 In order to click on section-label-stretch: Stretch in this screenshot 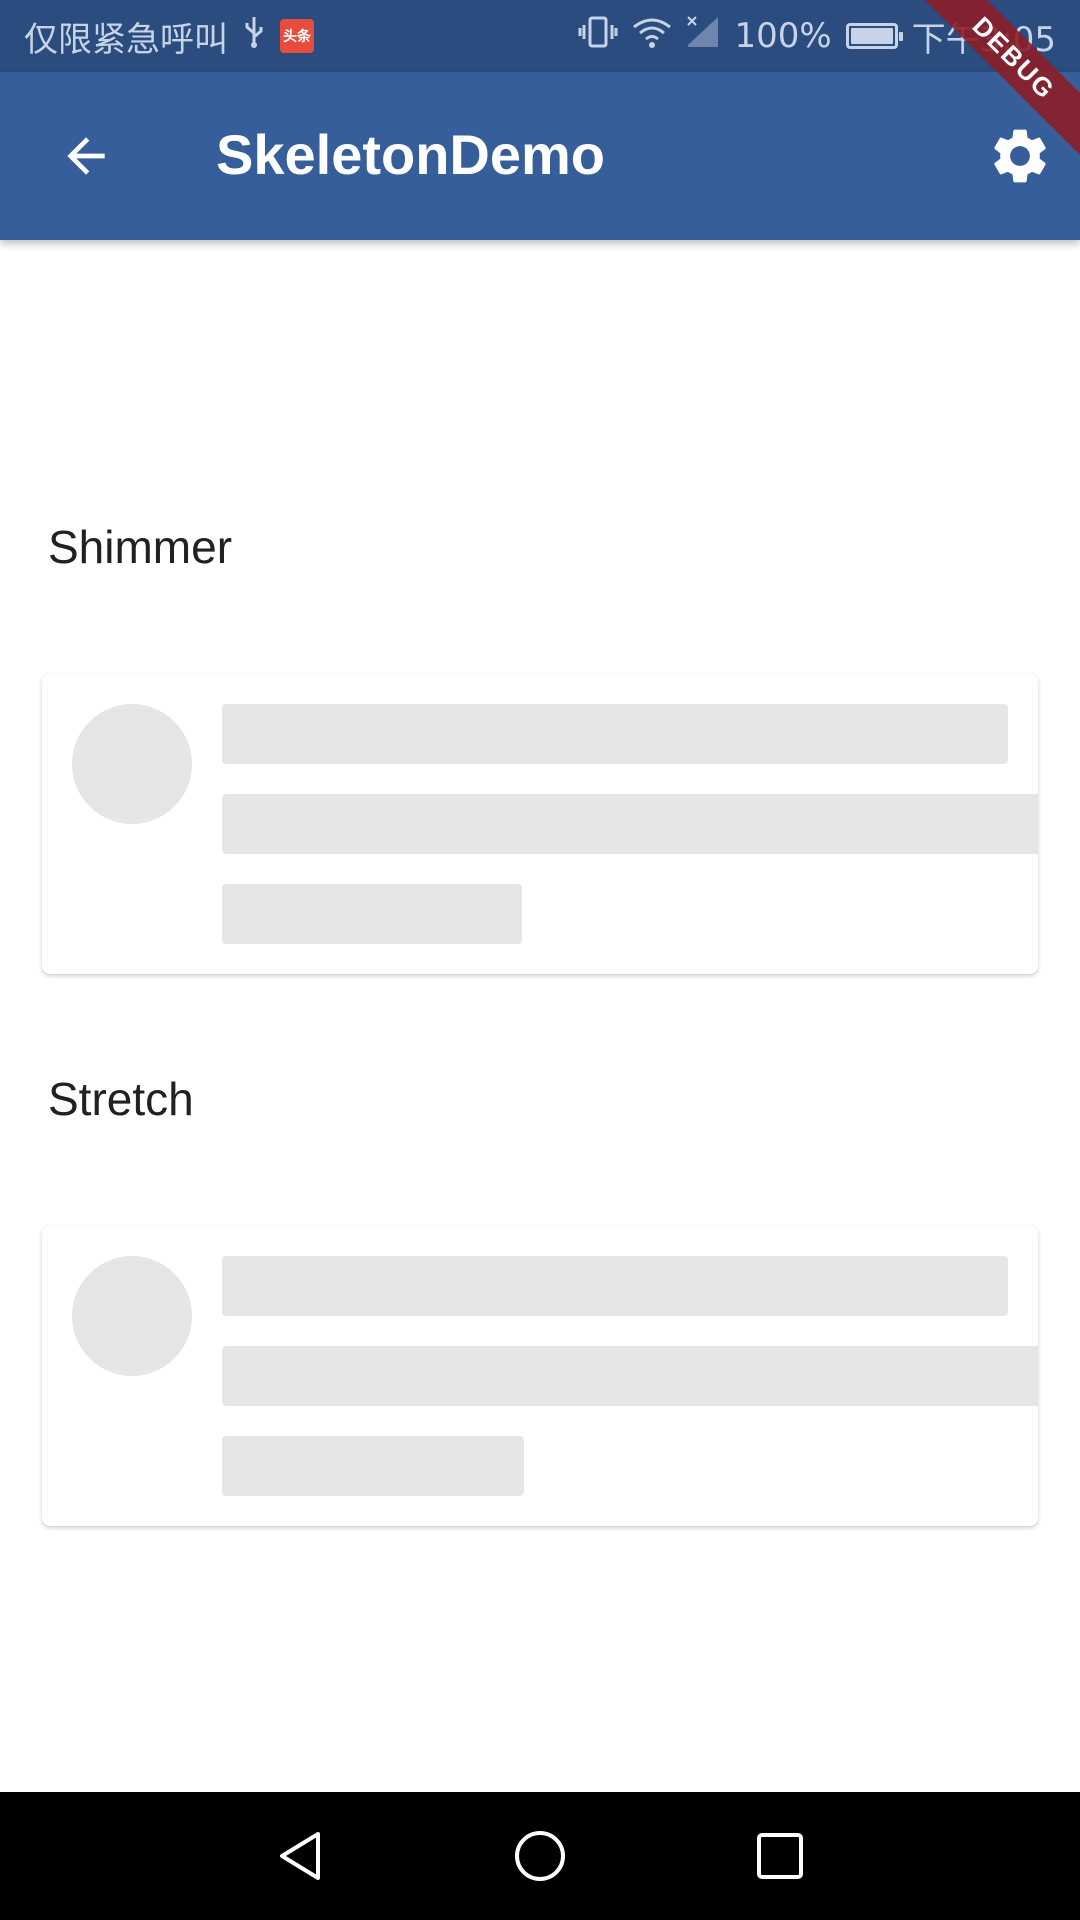, I will do `click(121, 1099)`.